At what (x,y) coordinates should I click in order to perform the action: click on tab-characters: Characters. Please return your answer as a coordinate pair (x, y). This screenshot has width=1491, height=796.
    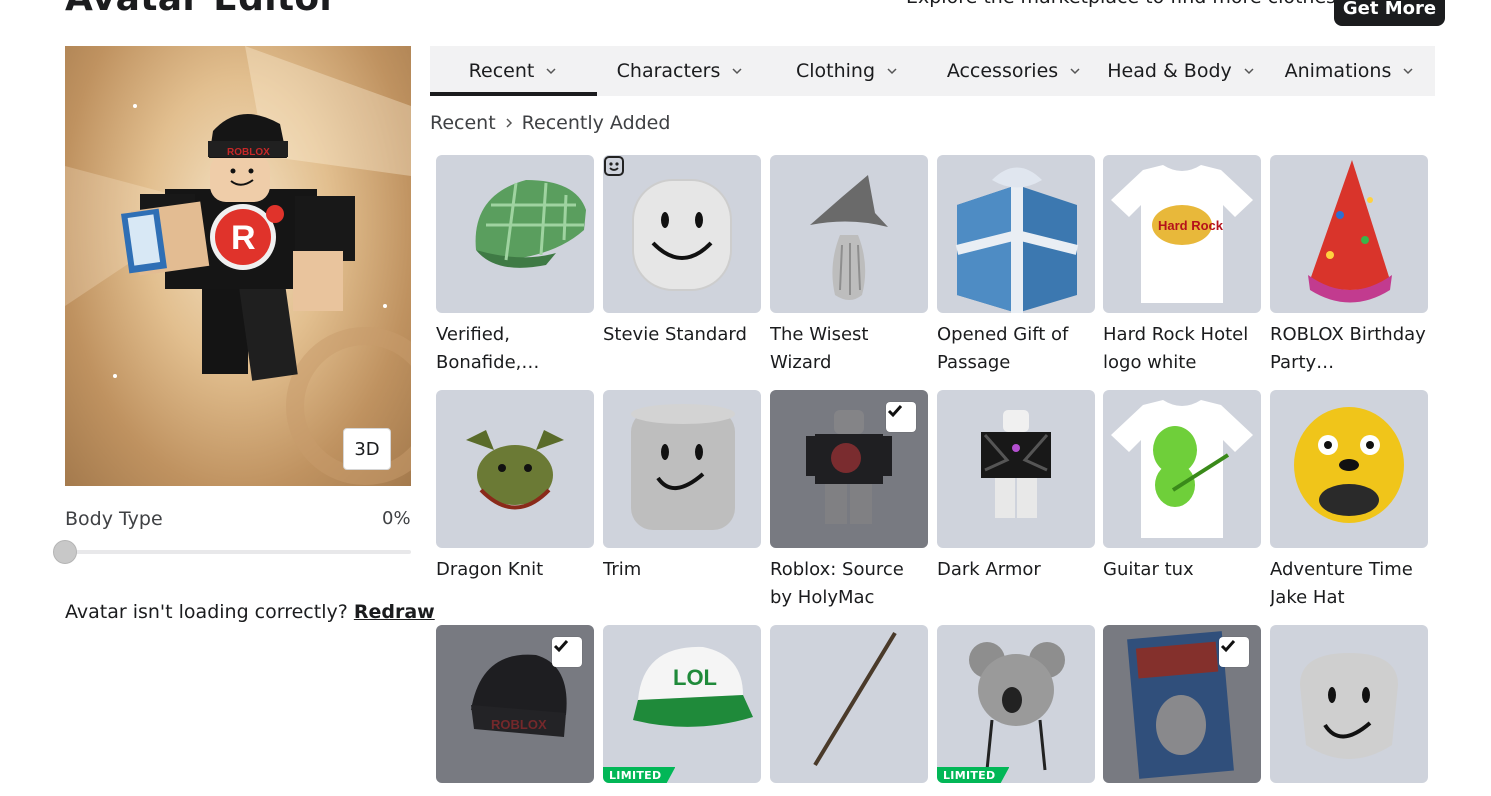
    Looking at the image, I should click on (680, 71).